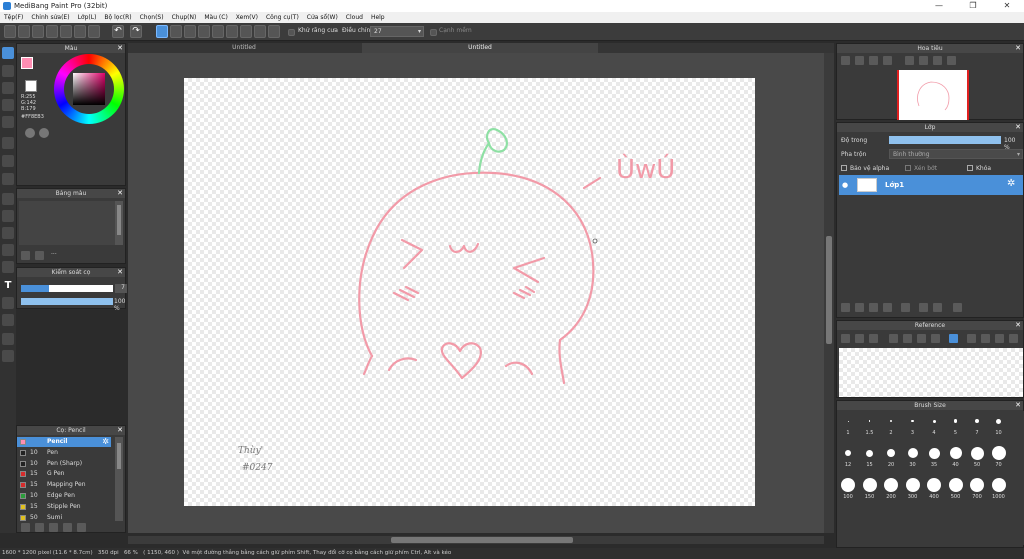 The height and width of the screenshot is (559, 1024). I want to click on add-color-icon, so click(25, 255).